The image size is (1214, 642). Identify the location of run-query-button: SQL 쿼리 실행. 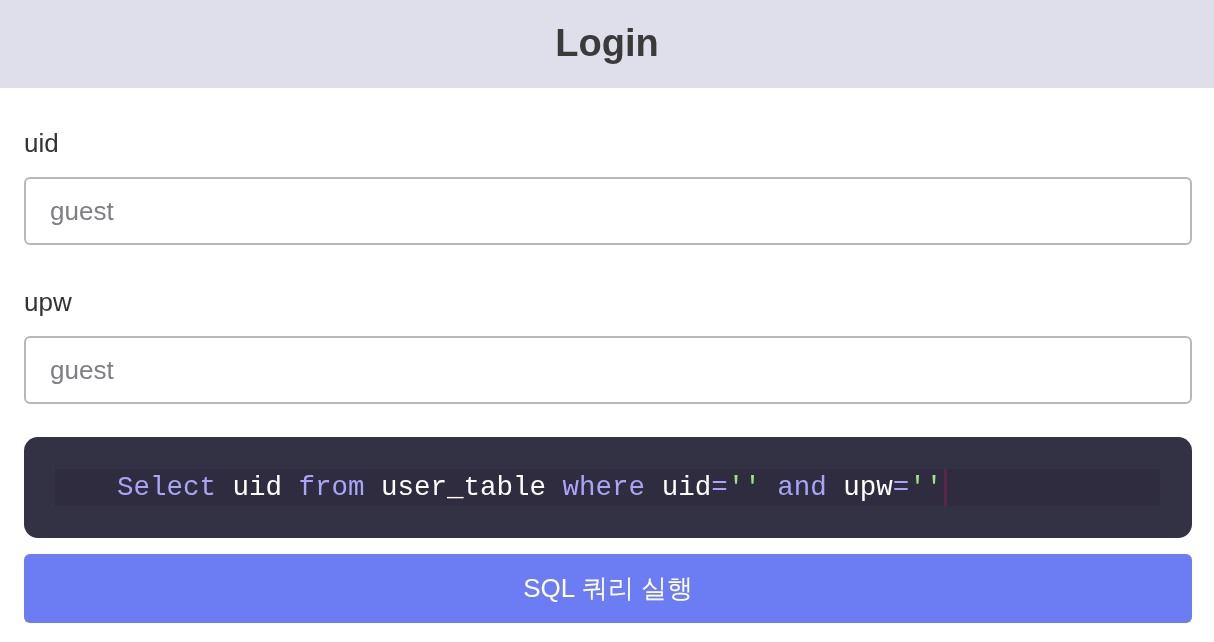
(608, 588).